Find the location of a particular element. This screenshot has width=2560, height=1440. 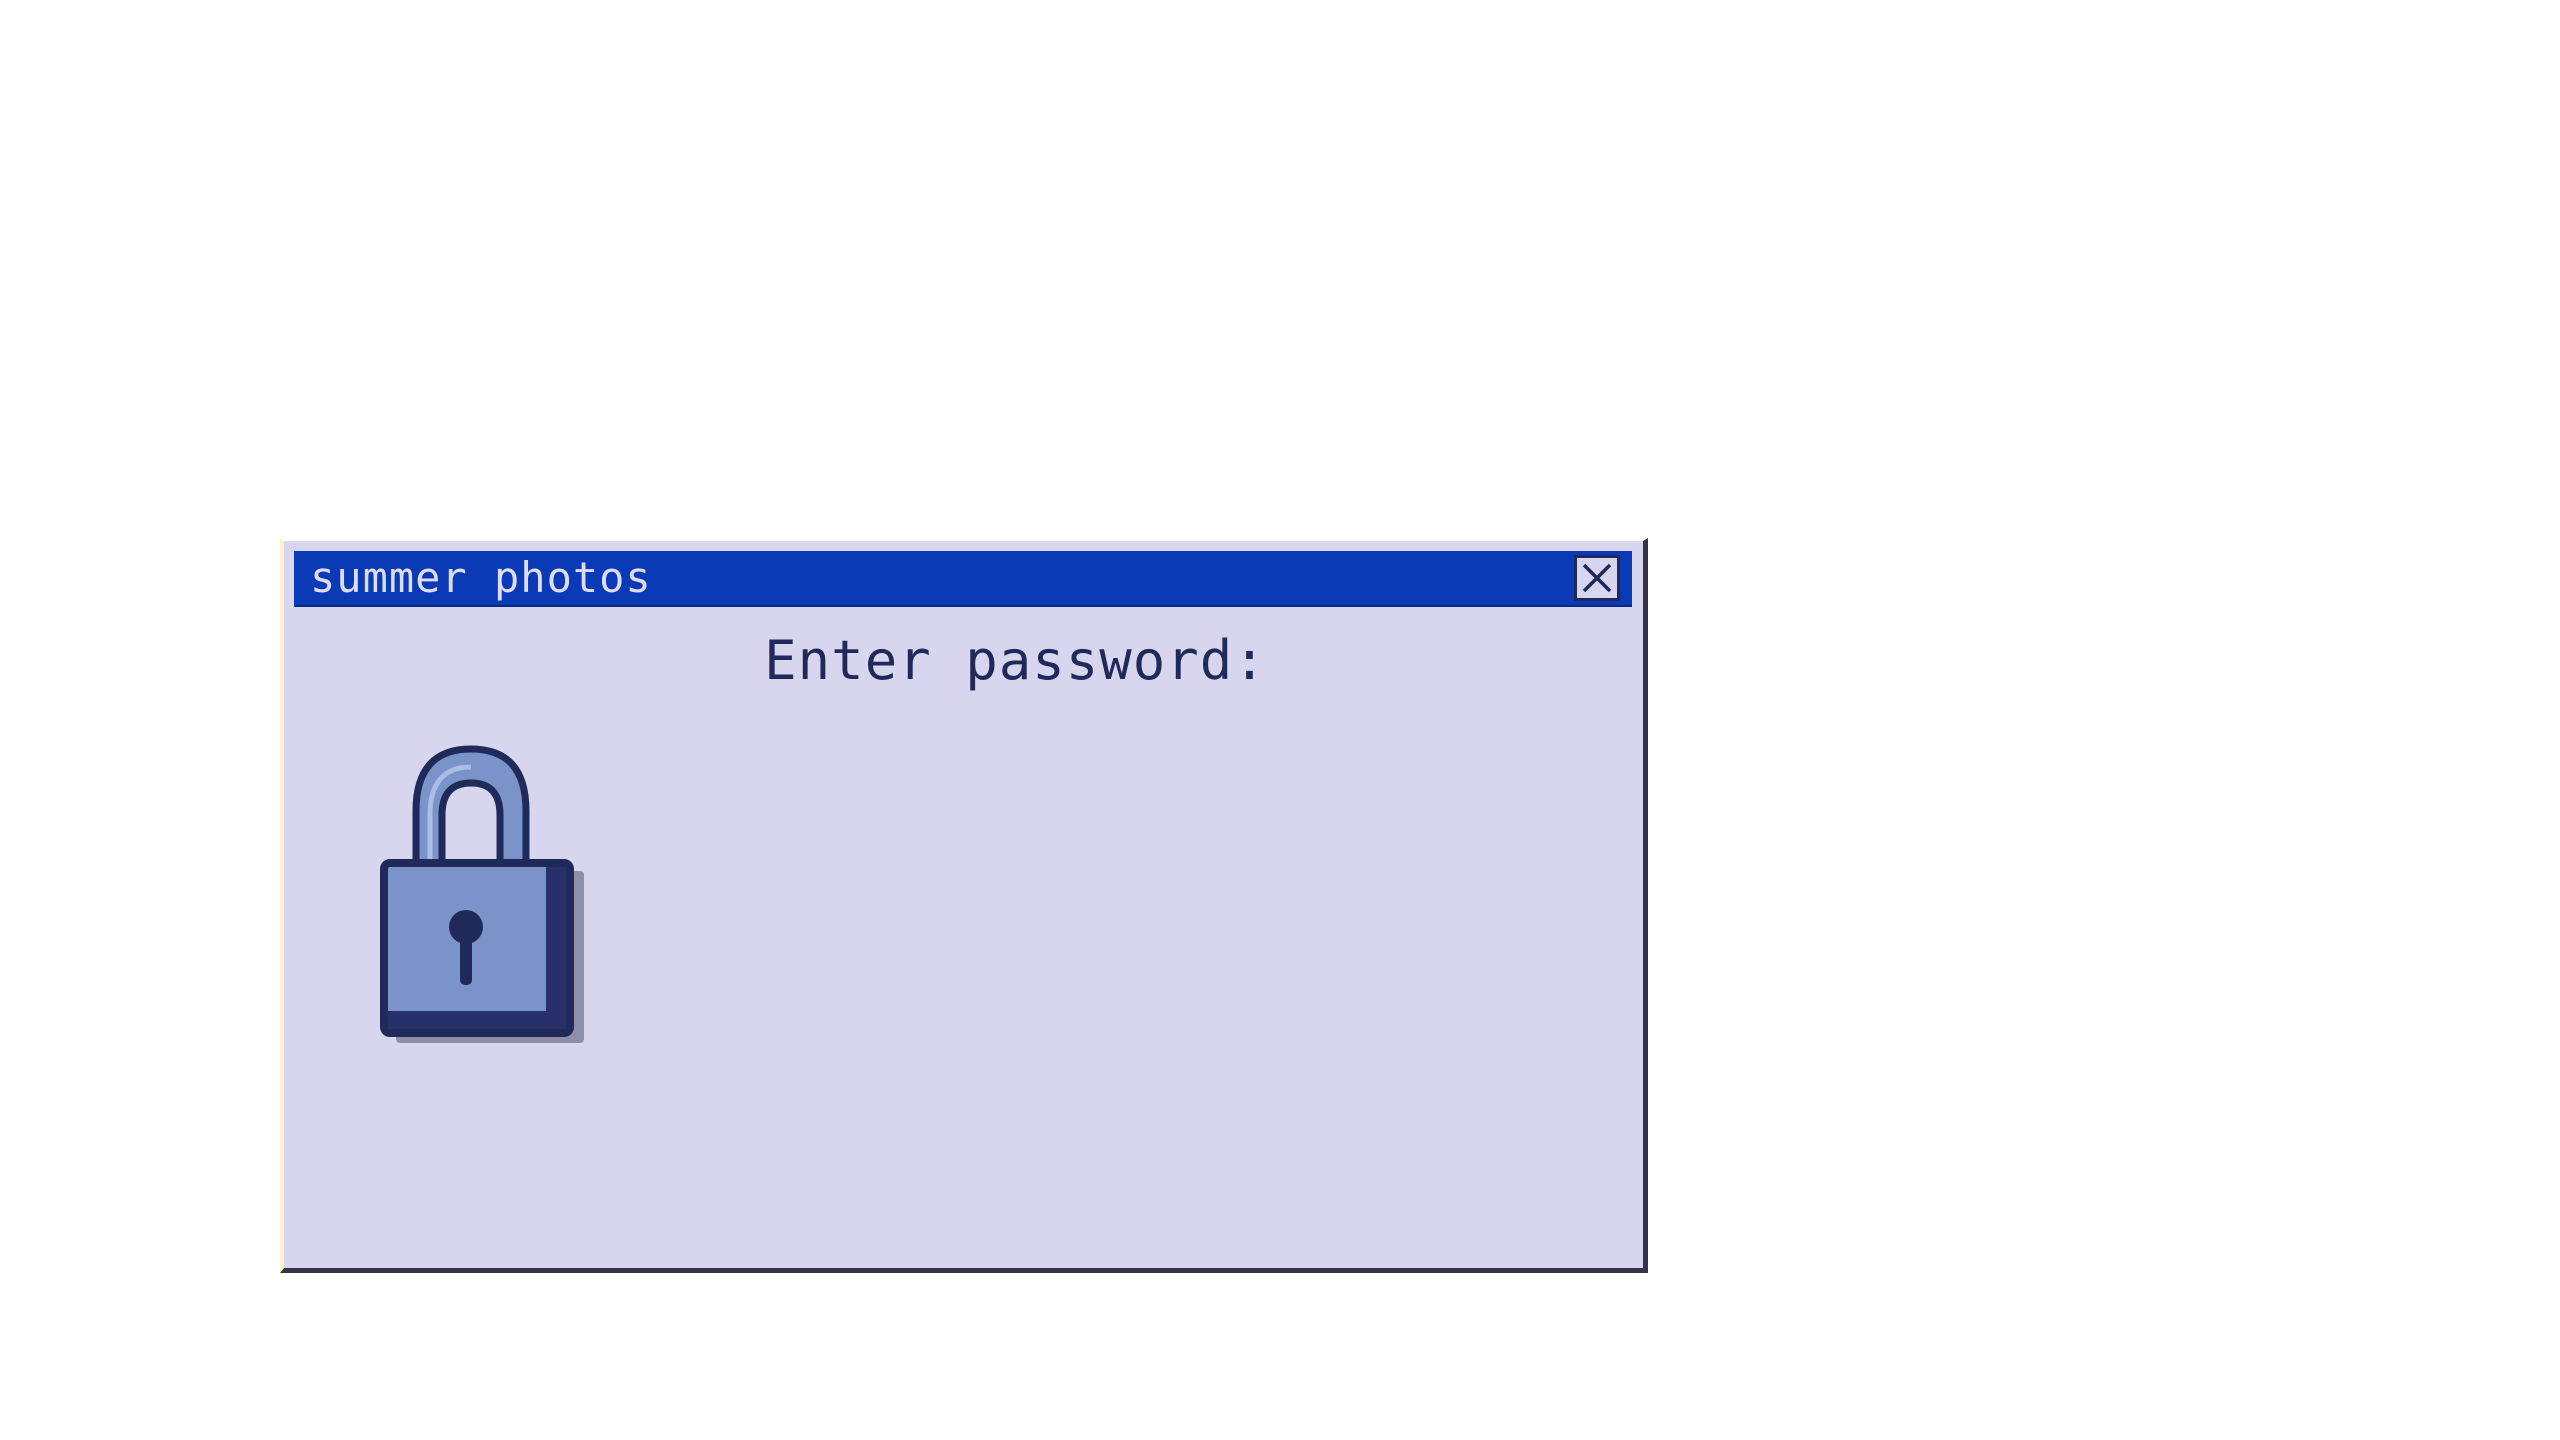

close-button is located at coordinates (1597, 578).